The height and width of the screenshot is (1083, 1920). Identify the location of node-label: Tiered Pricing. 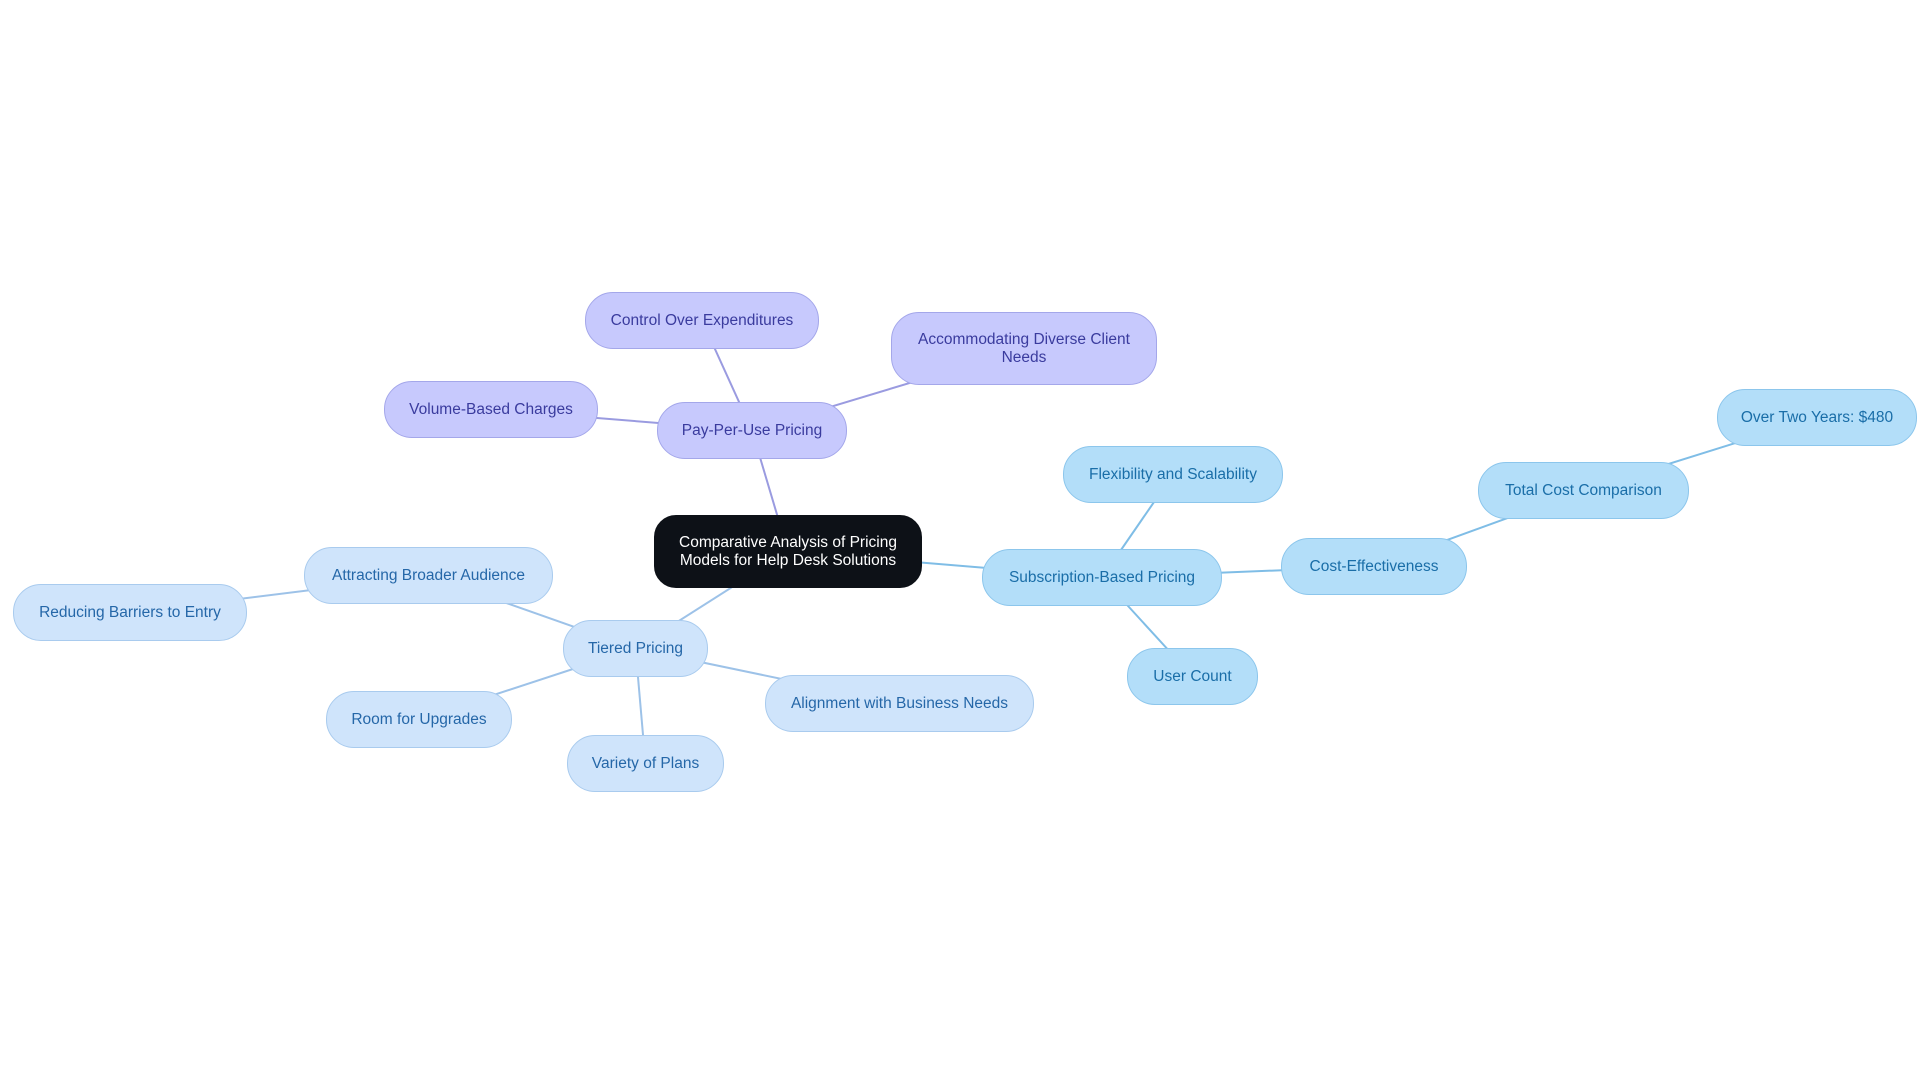
(635, 648).